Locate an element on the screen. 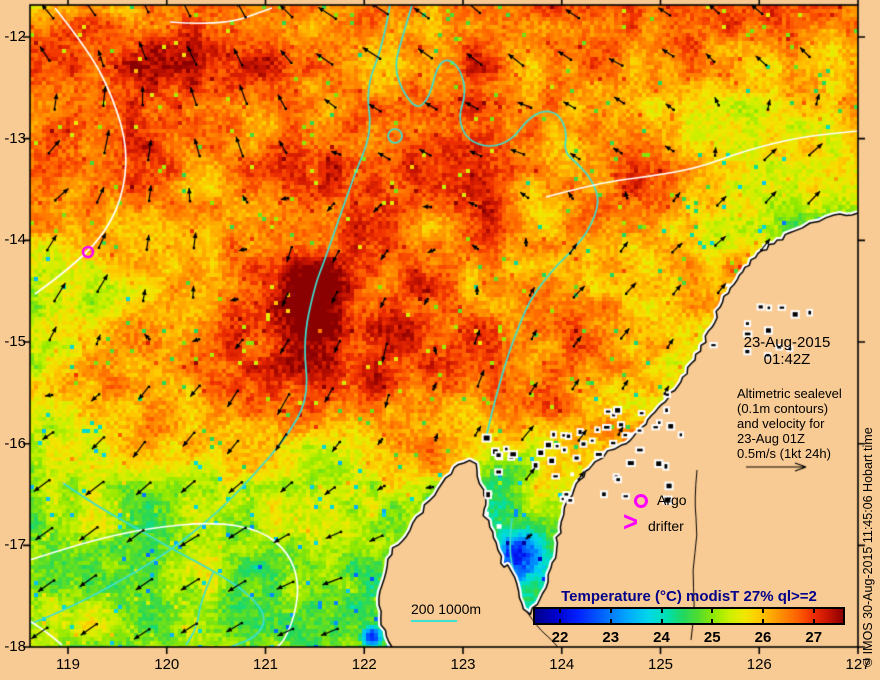 The height and width of the screenshot is (680, 880). colorbar-tick-label: 25 is located at coordinates (712, 637).